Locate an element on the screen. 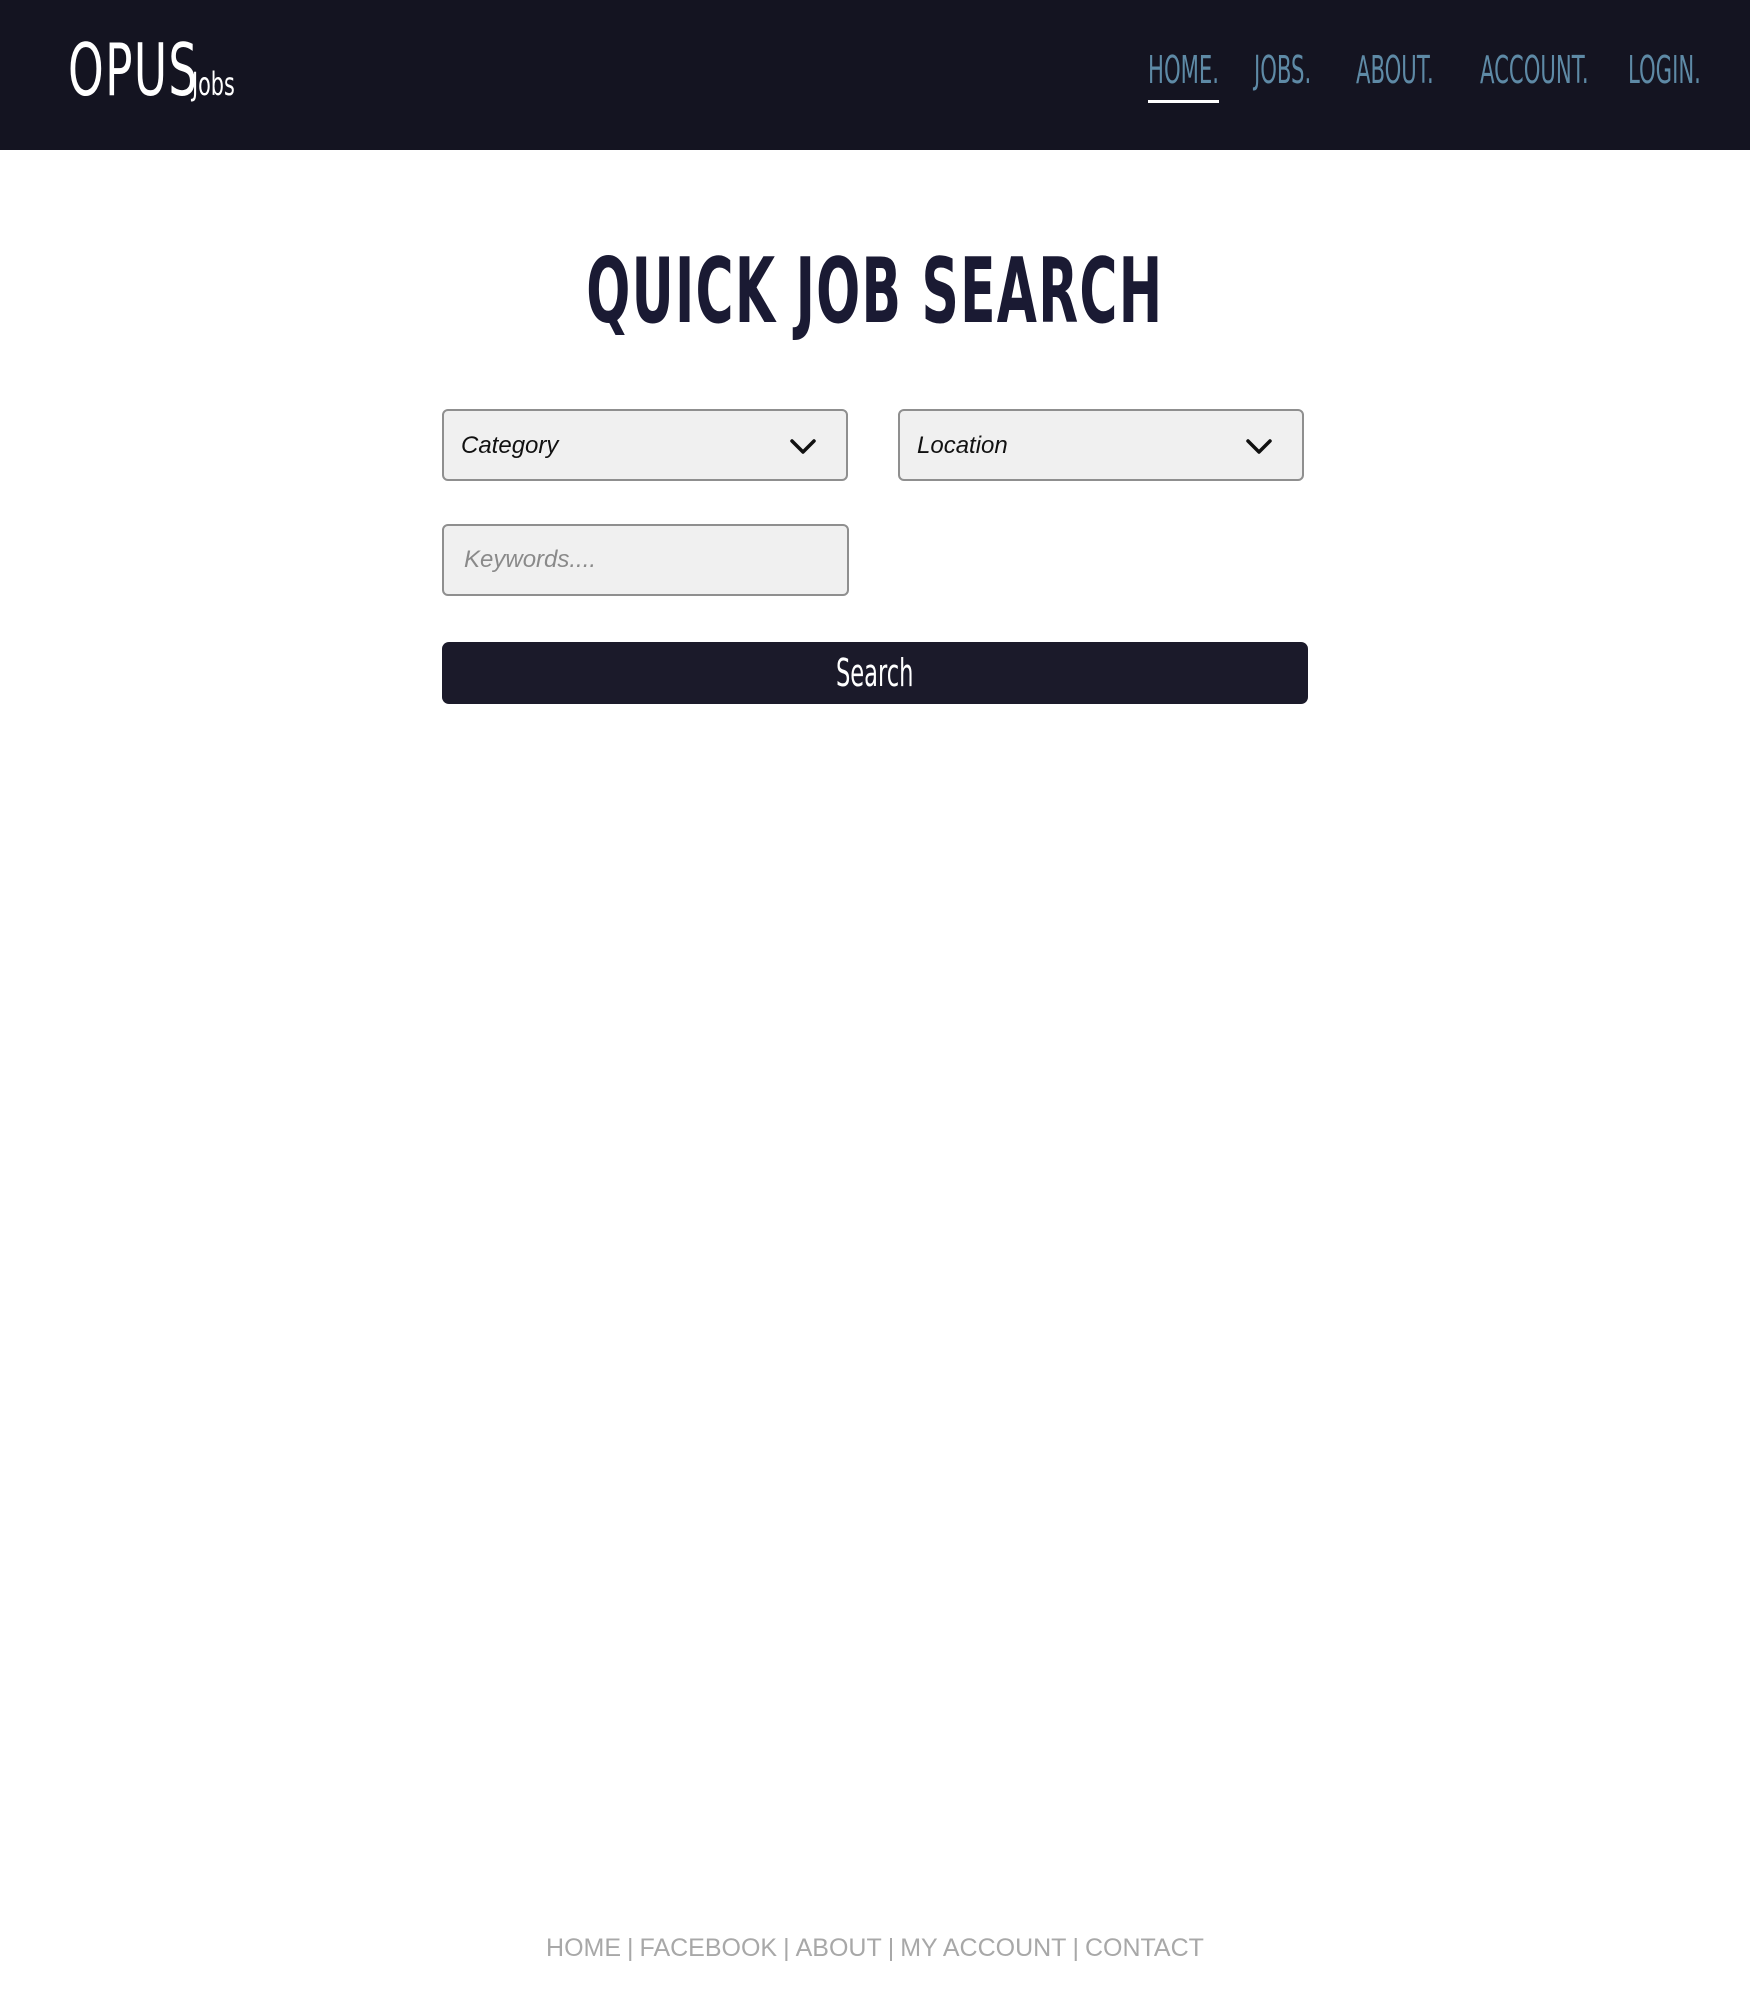 The height and width of the screenshot is (2000, 1750). page-title-text: QUICK JOB SEARCH is located at coordinates (875, 291).